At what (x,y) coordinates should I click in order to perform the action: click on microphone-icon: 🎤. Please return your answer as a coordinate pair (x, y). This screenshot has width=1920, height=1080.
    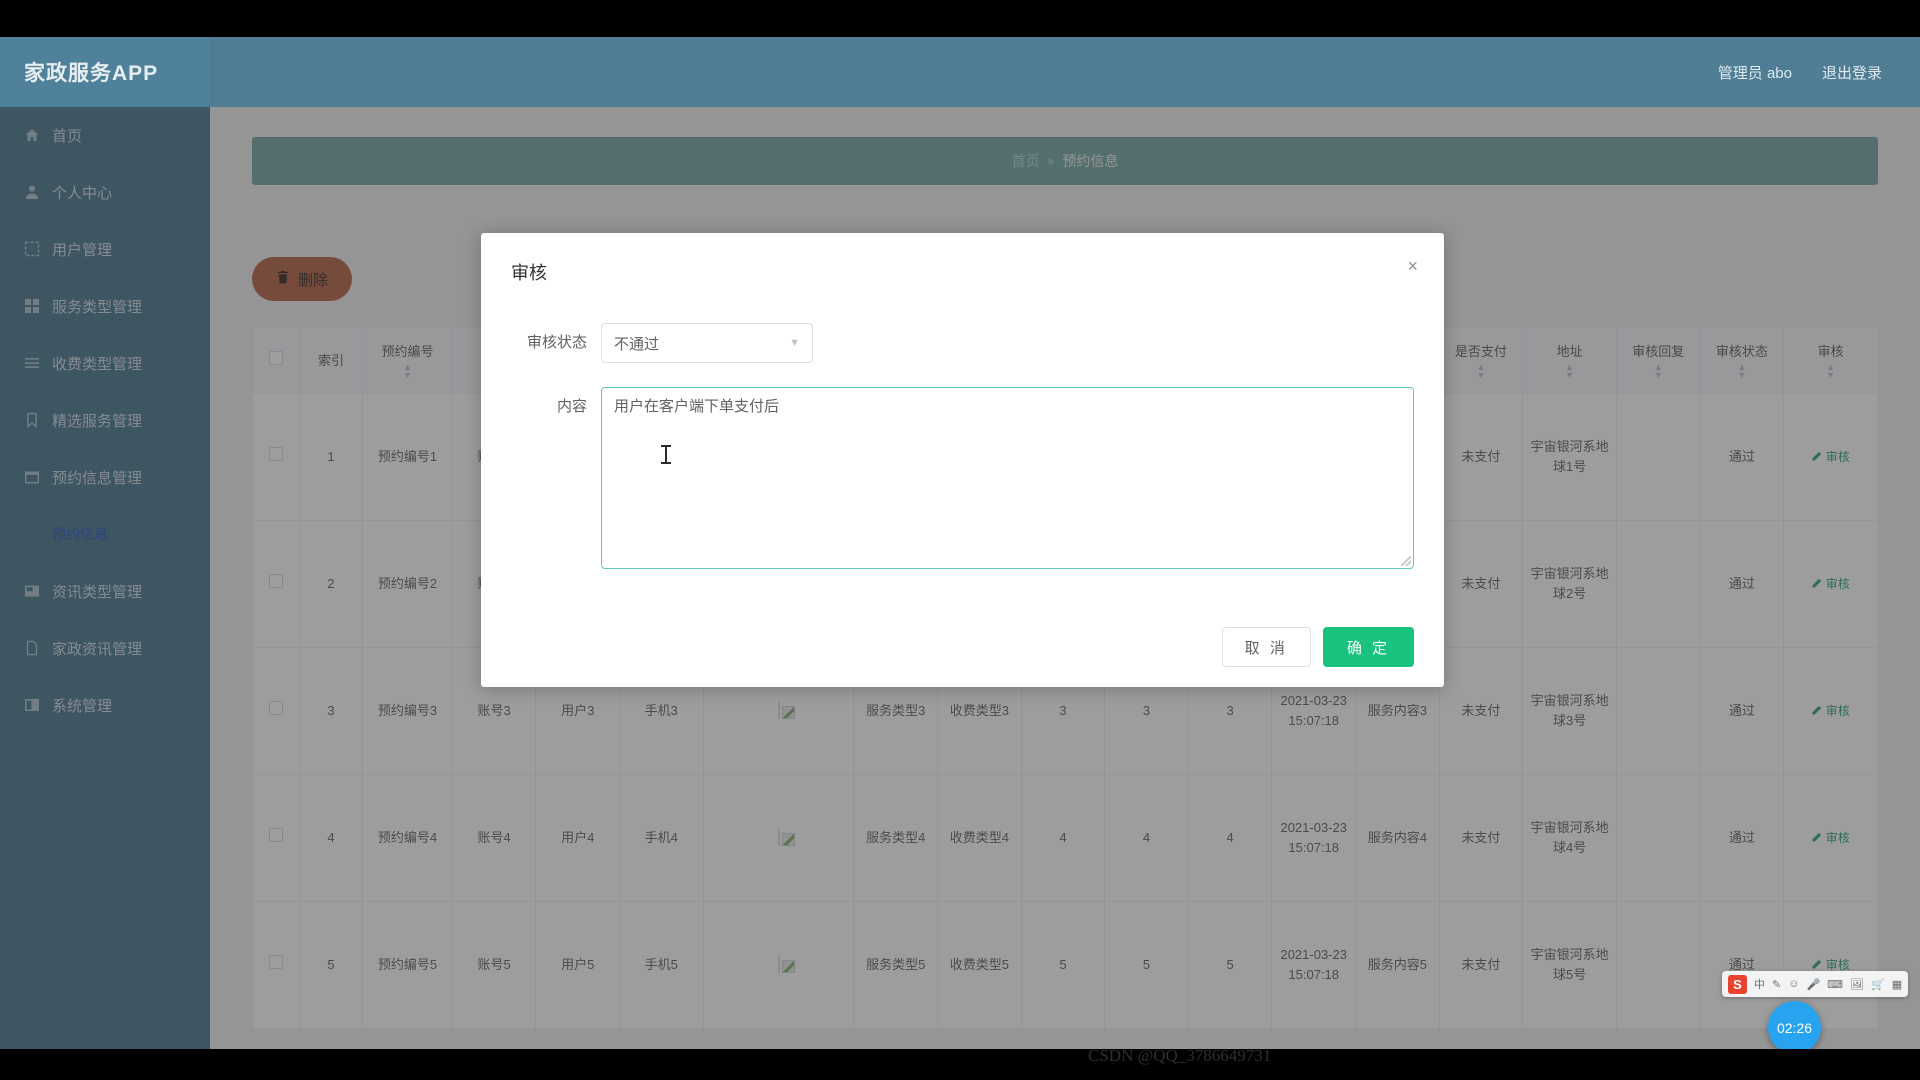
    Looking at the image, I should click on (1813, 984).